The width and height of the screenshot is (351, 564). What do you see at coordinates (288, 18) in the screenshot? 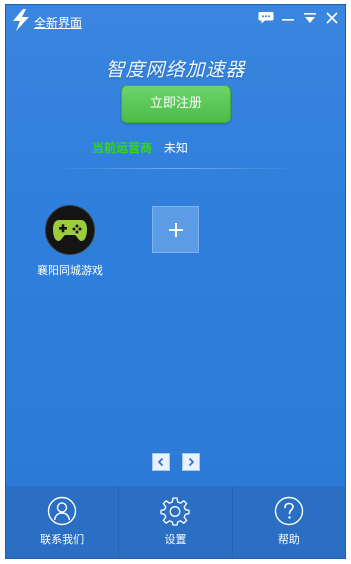
I see `minimize-icon` at bounding box center [288, 18].